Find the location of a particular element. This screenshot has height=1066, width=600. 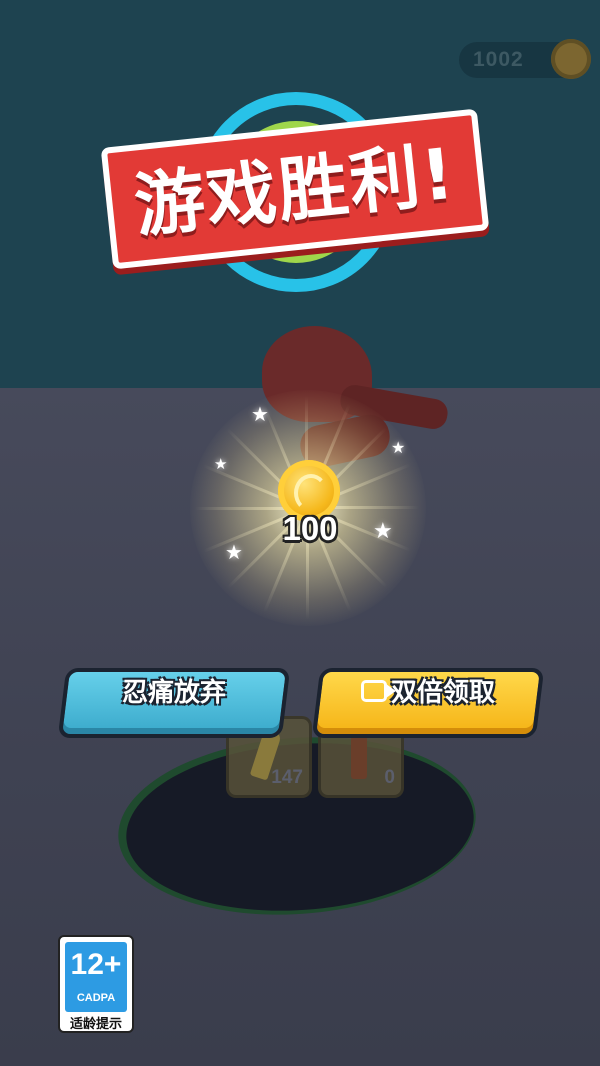

give-up-text: 忍痛放弃 is located at coordinates (173, 693).